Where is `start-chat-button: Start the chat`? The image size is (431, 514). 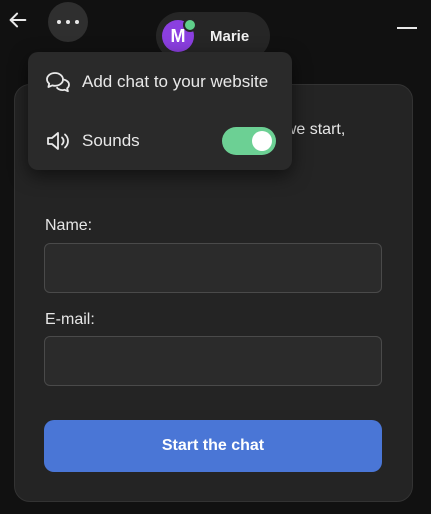 start-chat-button: Start the chat is located at coordinates (213, 446).